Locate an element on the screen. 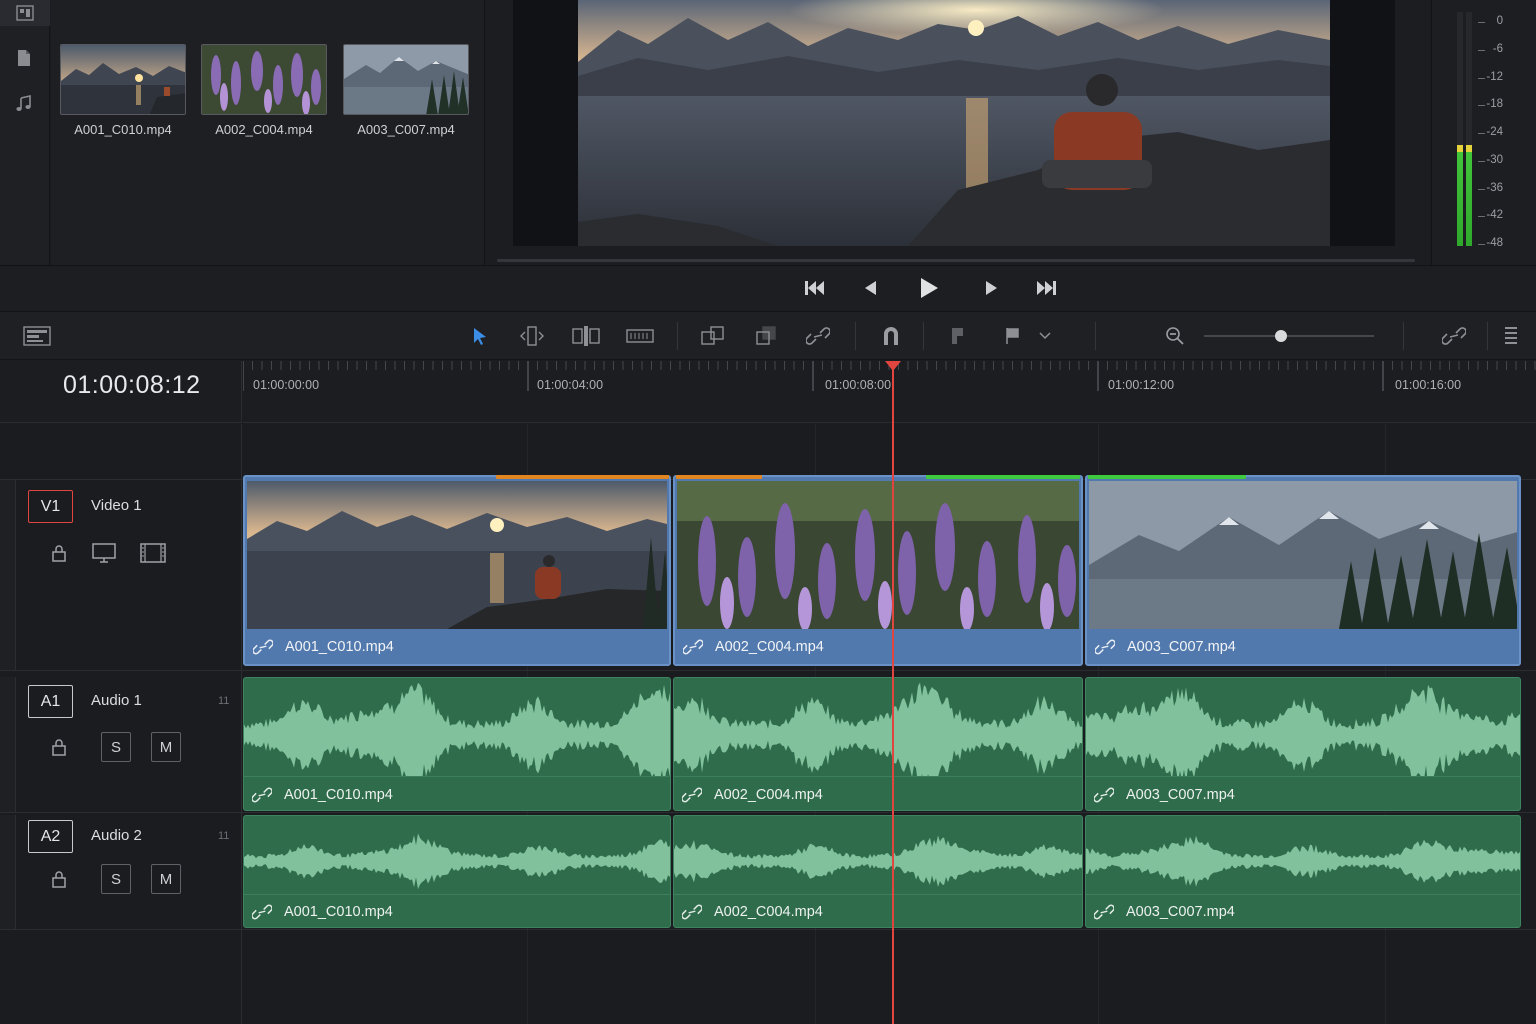 Image resolution: width=1536 pixels, height=1024 pixels. viewer-scrub-bar is located at coordinates (956, 260).